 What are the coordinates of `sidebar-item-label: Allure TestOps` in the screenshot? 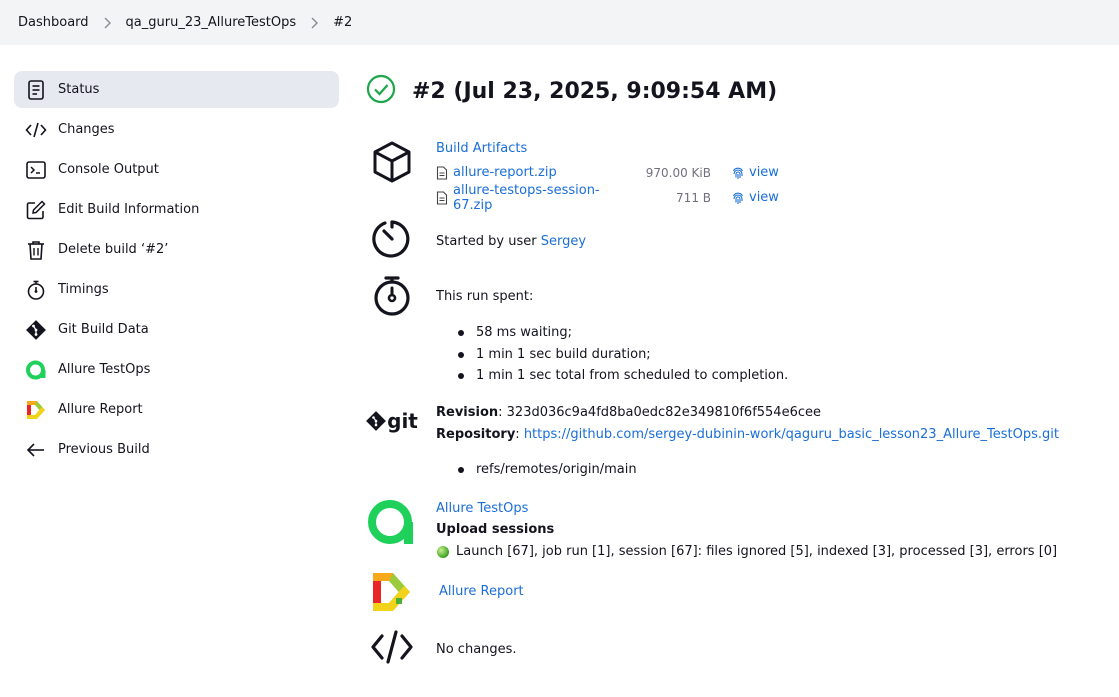 It's located at (104, 369).